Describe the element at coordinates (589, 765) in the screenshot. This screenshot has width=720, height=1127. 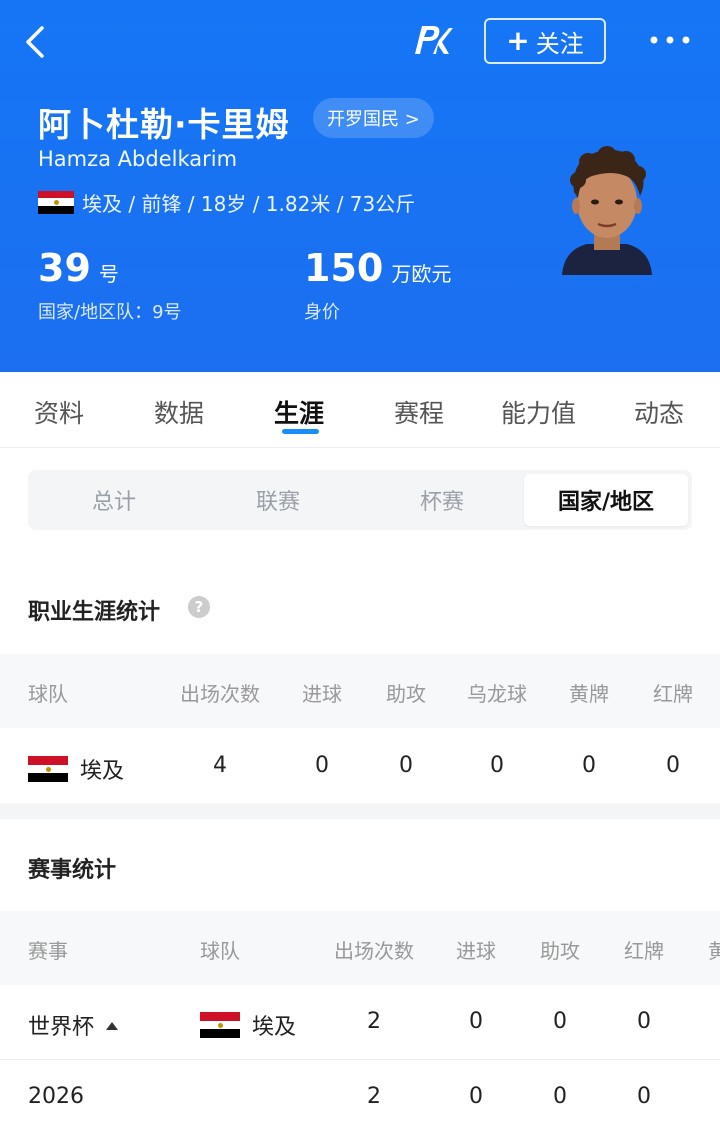
I see `yellow-cards-value: 0` at that location.